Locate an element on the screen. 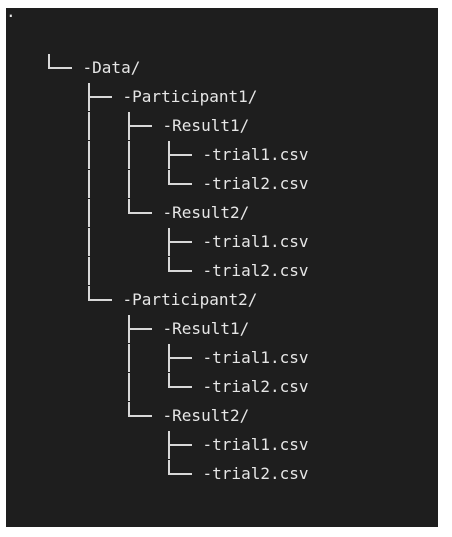  tree-row-p1-result2: -Result2/ is located at coordinates (147, 199).